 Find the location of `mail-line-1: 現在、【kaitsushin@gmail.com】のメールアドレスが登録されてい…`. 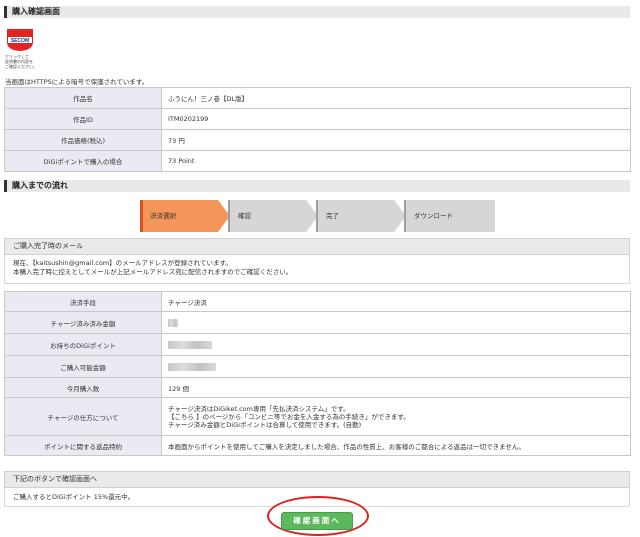

mail-line-1: 現在、【kaitsushin@gmail.com】のメールアドレスが登録されてい… is located at coordinates (122, 263).